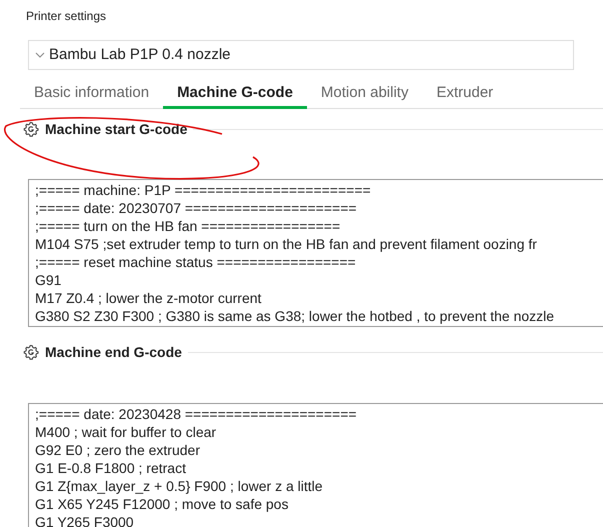 This screenshot has height=527, width=603. Describe the element at coordinates (161, 504) in the screenshot. I see `code-line: G1 X65 Y245 F12000 ; move to safe pos` at that location.